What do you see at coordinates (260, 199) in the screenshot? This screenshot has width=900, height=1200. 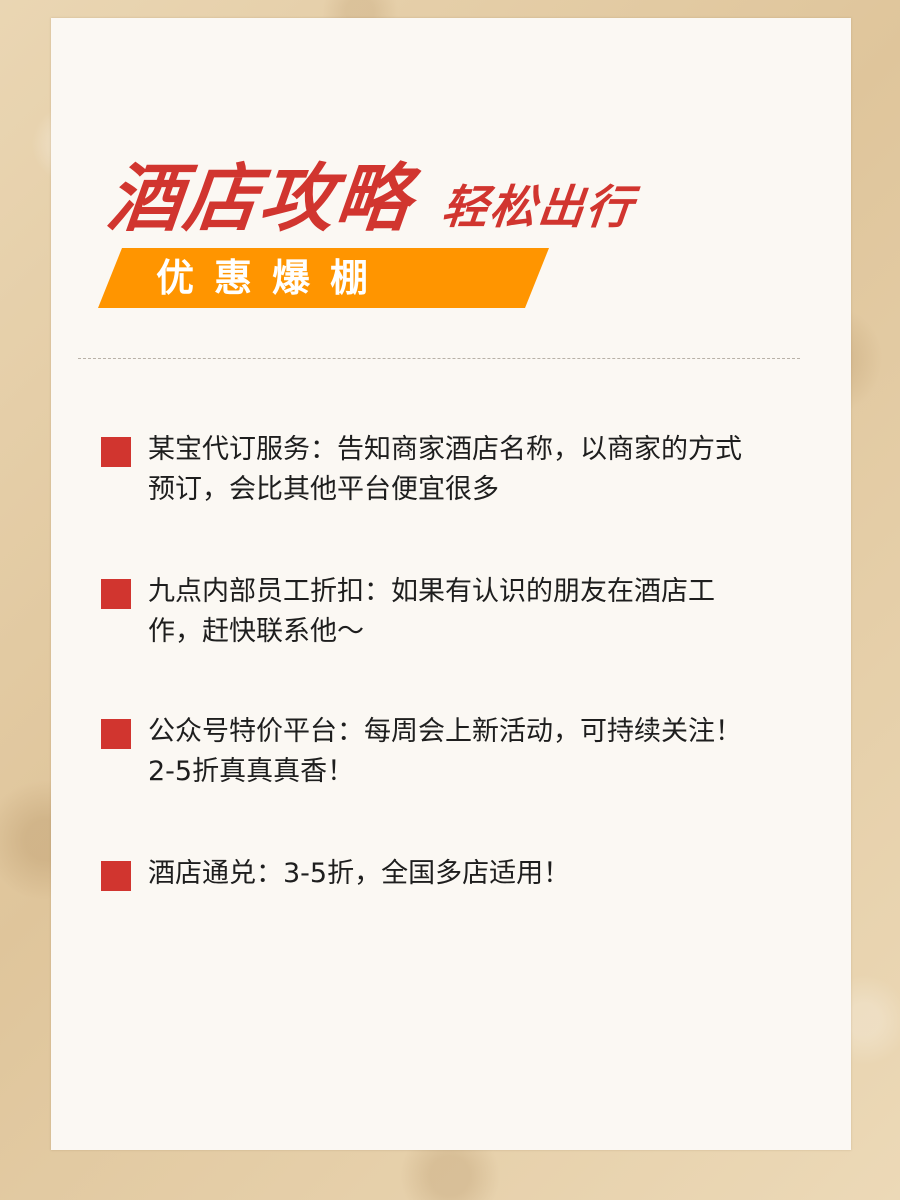 I see `page-title: 酒店攻略` at bounding box center [260, 199].